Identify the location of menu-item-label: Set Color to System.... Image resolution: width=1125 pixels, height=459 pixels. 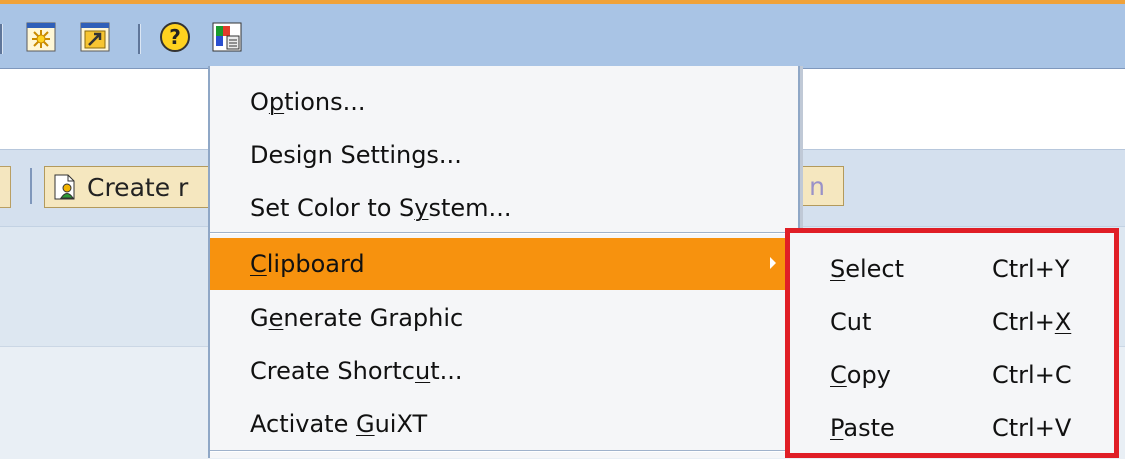
(381, 208).